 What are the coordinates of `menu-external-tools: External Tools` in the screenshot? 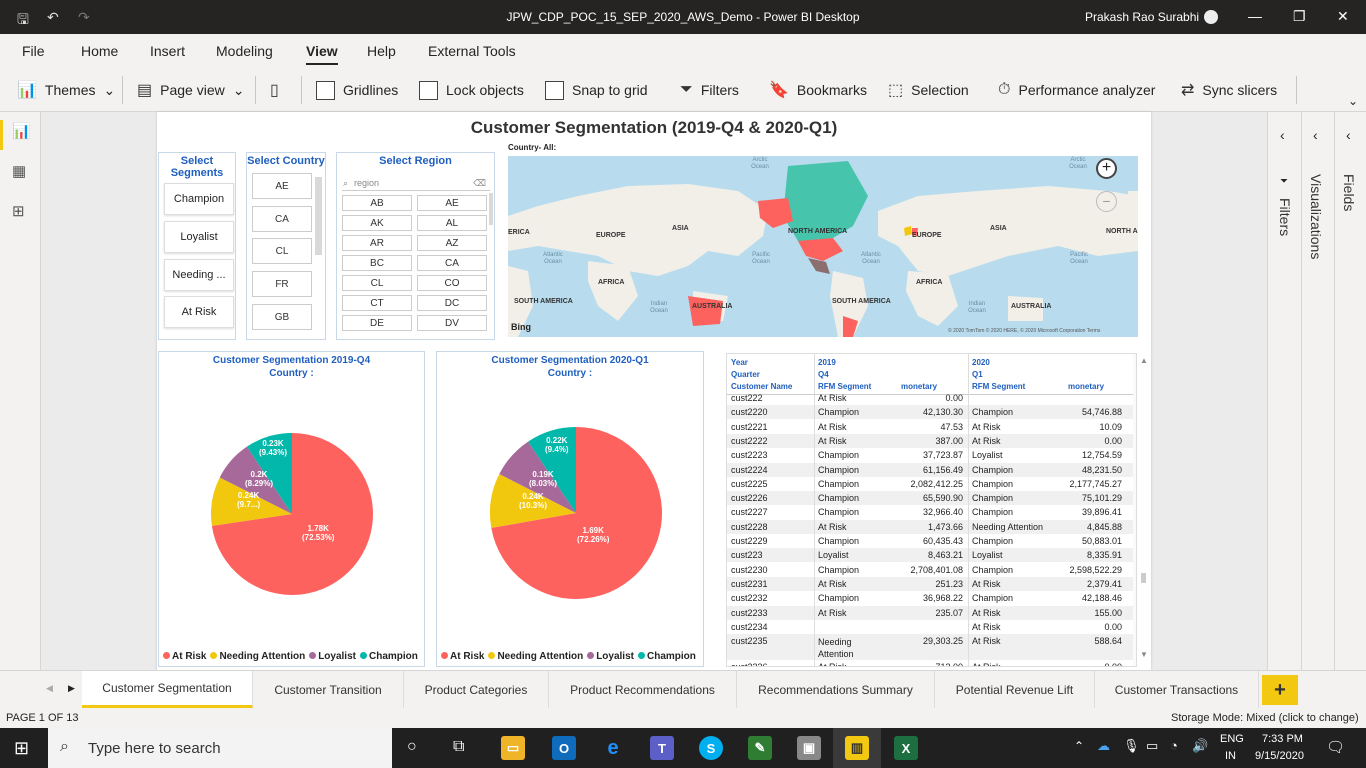 It's located at (472, 51).